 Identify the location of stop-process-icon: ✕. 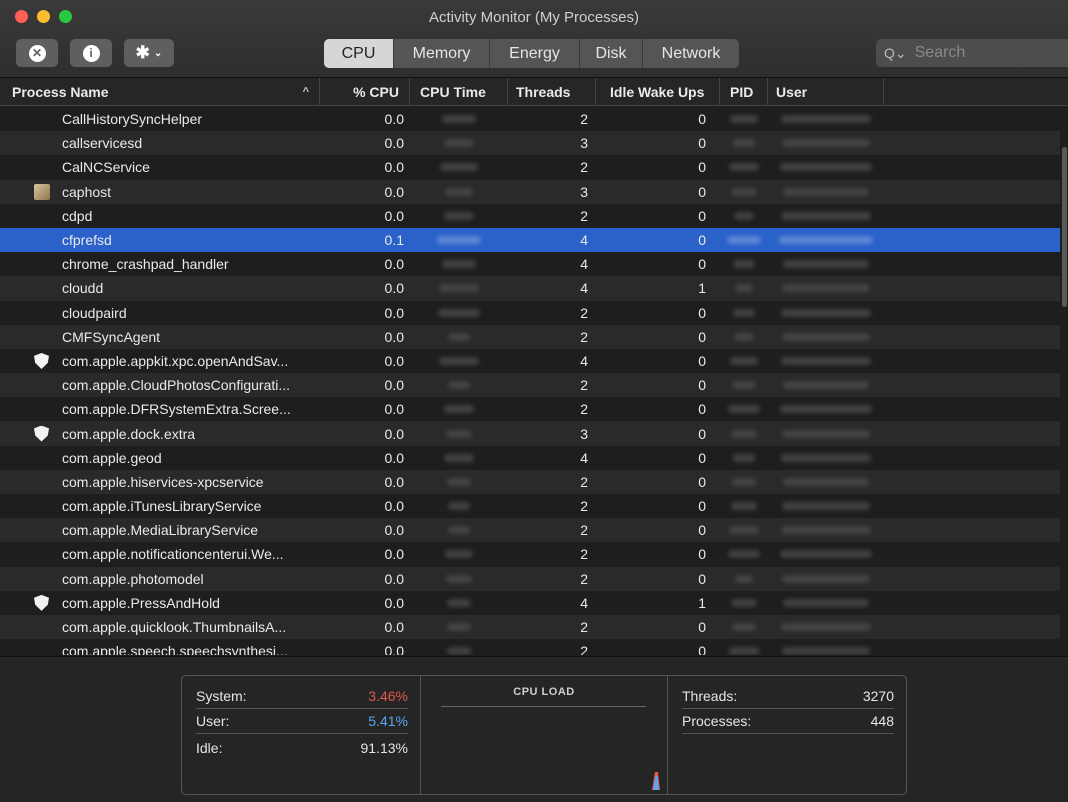
(37, 53).